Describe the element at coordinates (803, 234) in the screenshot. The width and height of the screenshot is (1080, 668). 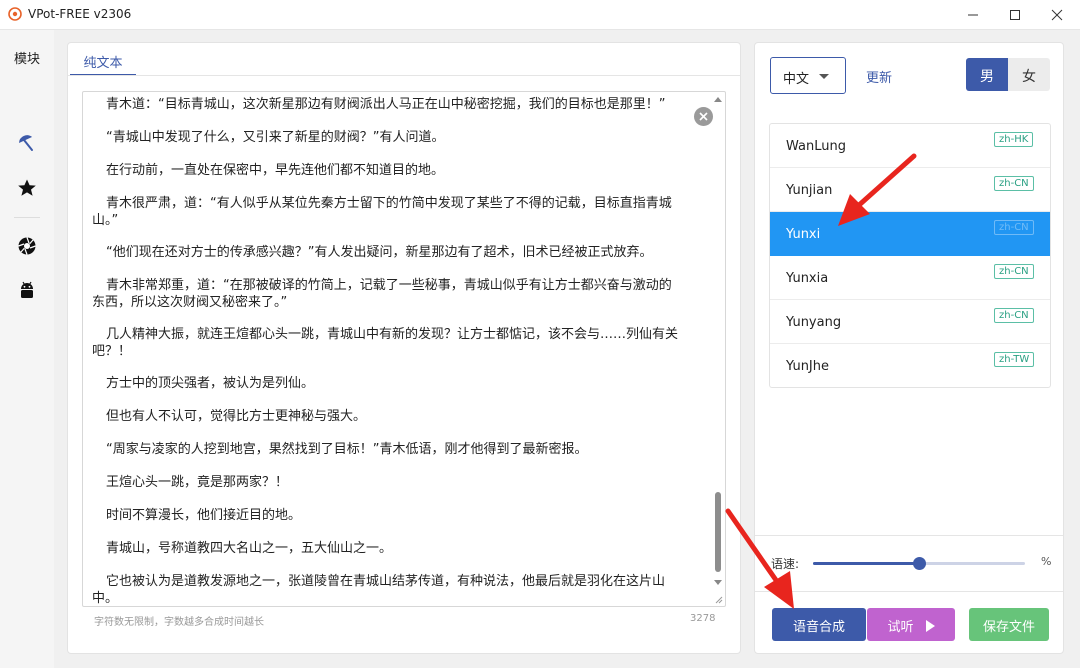
I see `voice-name: Yunxi` at that location.